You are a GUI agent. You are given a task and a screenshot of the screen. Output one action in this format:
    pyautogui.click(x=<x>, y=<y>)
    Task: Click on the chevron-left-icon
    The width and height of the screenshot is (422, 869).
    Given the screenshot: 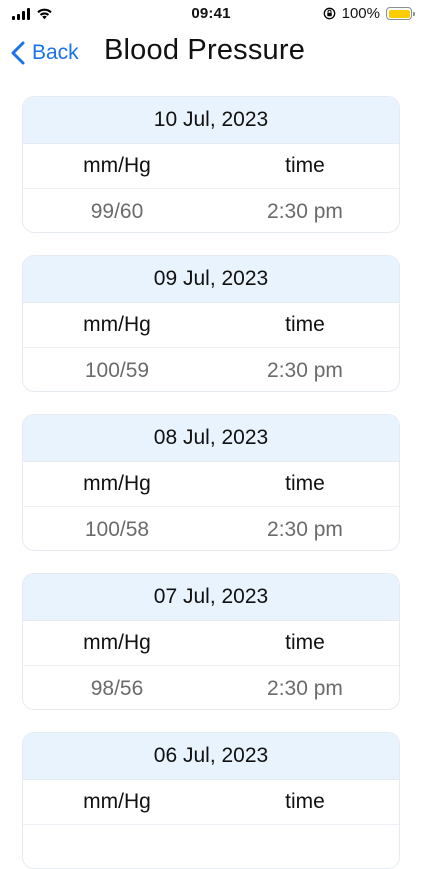 What is the action you would take?
    pyautogui.click(x=18, y=53)
    